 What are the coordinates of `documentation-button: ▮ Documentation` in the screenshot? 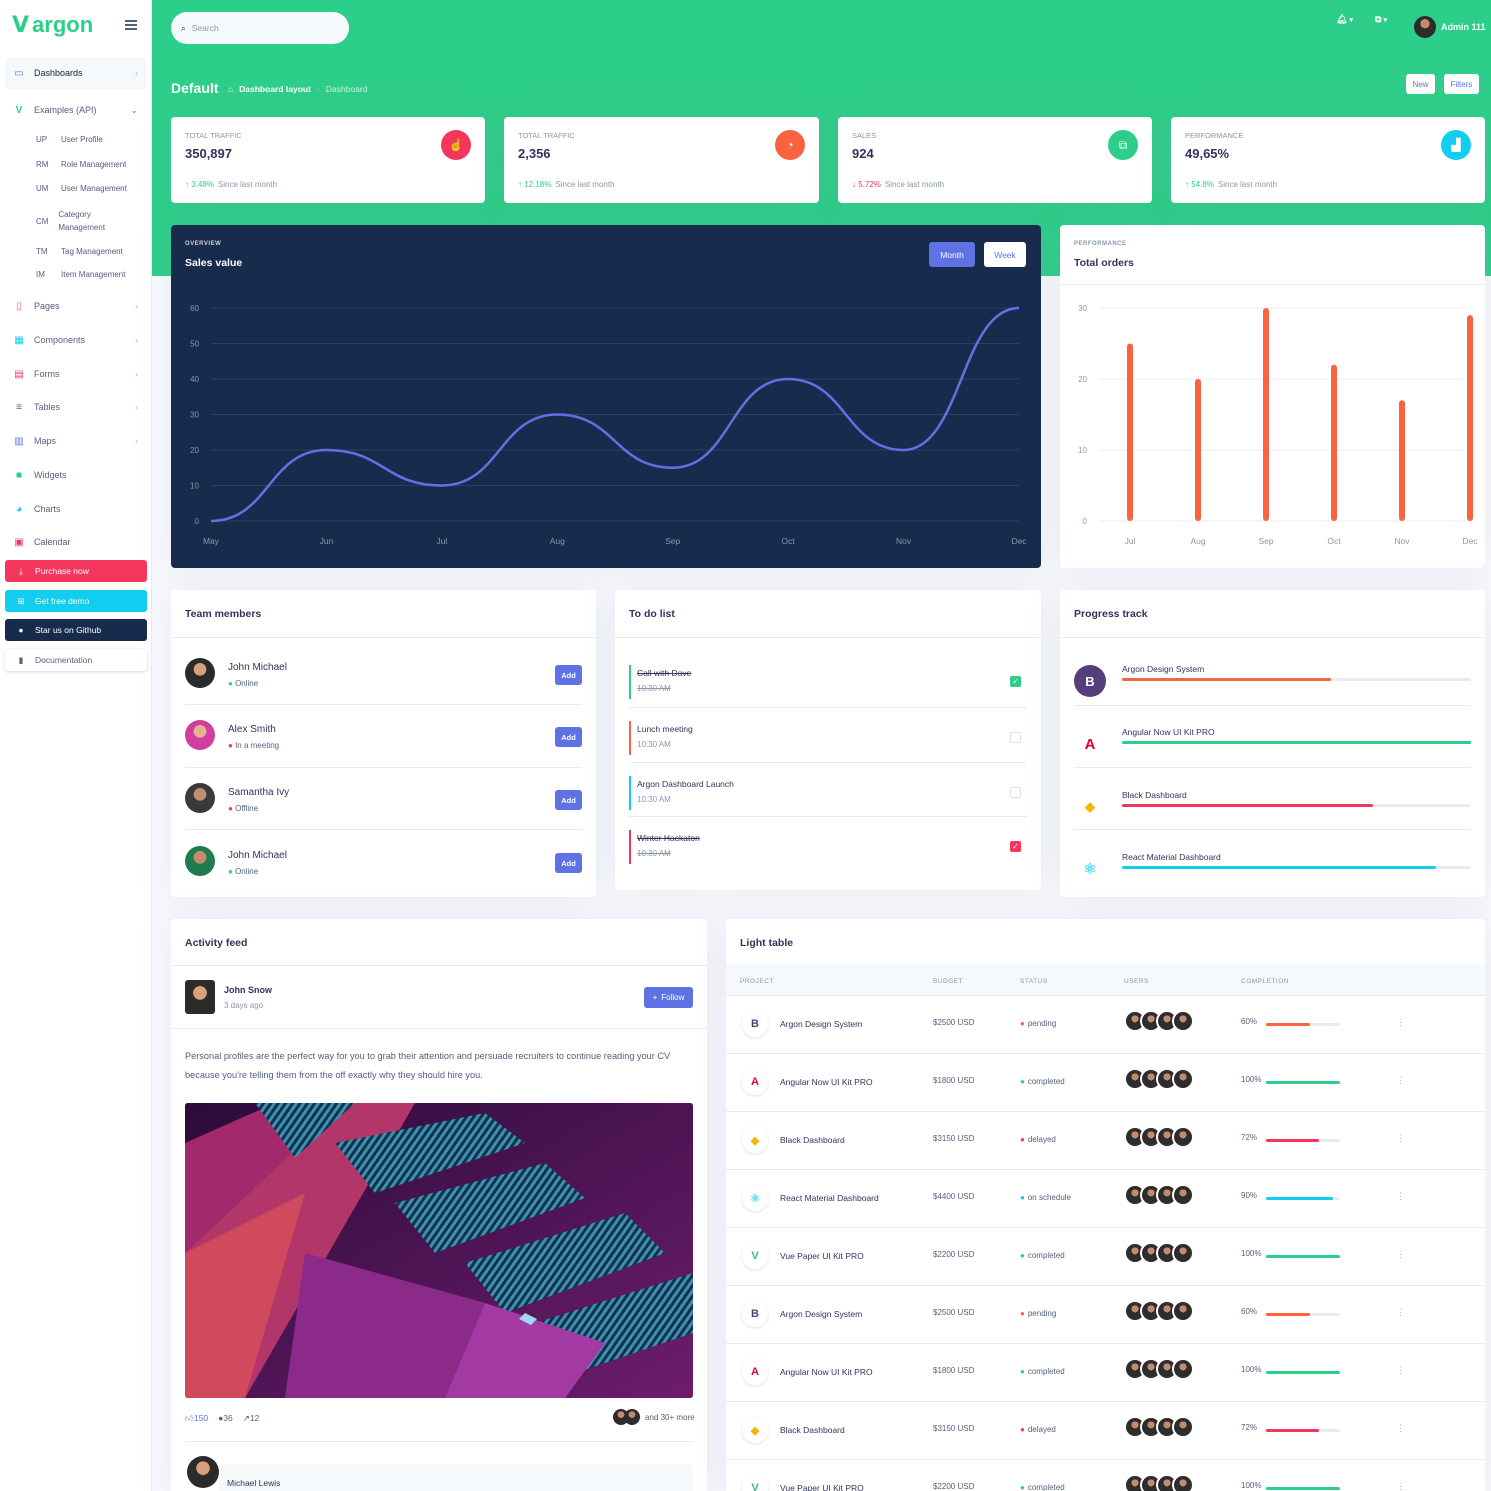 It's located at (76, 660).